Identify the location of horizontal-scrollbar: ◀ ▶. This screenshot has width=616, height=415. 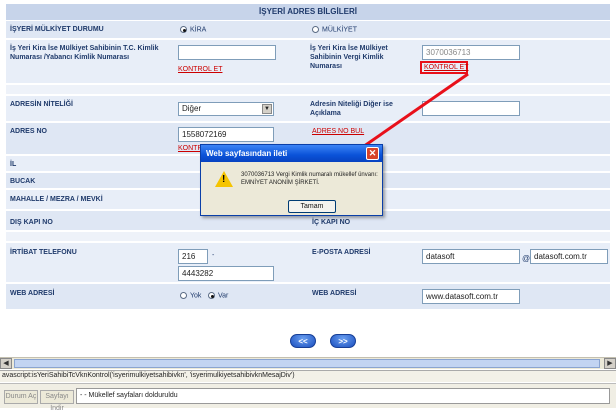
(308, 363).